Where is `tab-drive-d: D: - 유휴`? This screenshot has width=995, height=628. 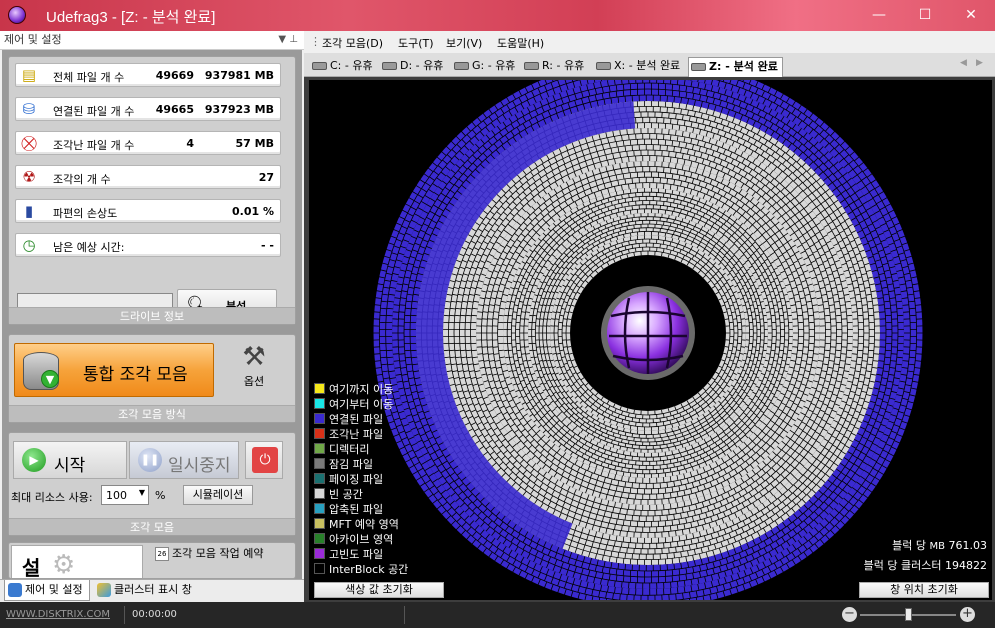 tab-drive-d: D: - 유휴 is located at coordinates (411, 67).